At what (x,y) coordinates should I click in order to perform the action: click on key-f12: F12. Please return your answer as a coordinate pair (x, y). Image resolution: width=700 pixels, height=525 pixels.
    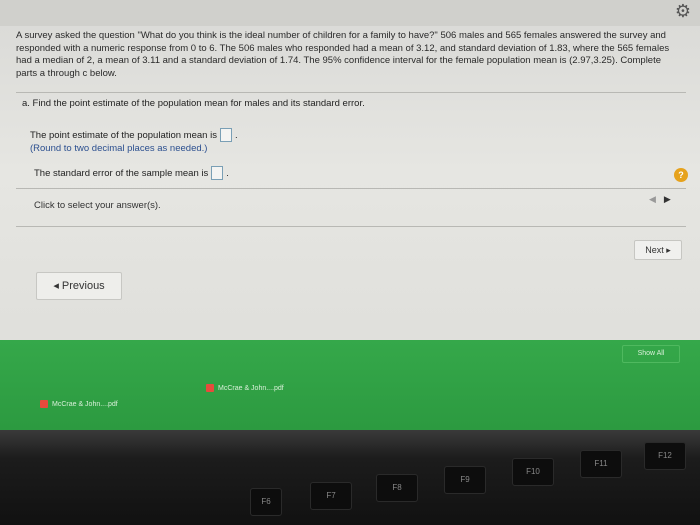
    Looking at the image, I should click on (665, 456).